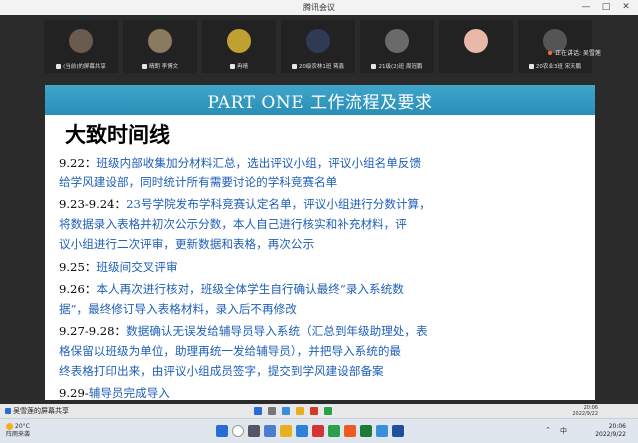 This screenshot has width=638, height=443. What do you see at coordinates (270, 431) in the screenshot?
I see `widgets-icon` at bounding box center [270, 431].